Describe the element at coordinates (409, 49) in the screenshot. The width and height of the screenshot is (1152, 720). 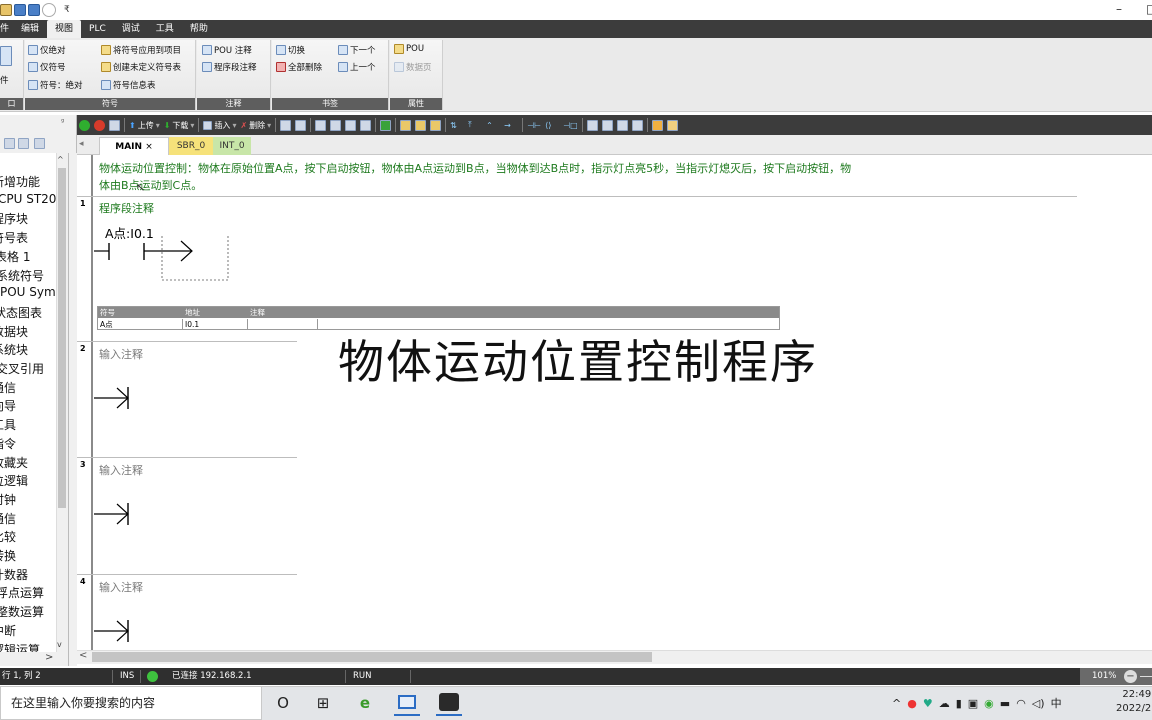
I see `pou-properties-button: POU` at that location.